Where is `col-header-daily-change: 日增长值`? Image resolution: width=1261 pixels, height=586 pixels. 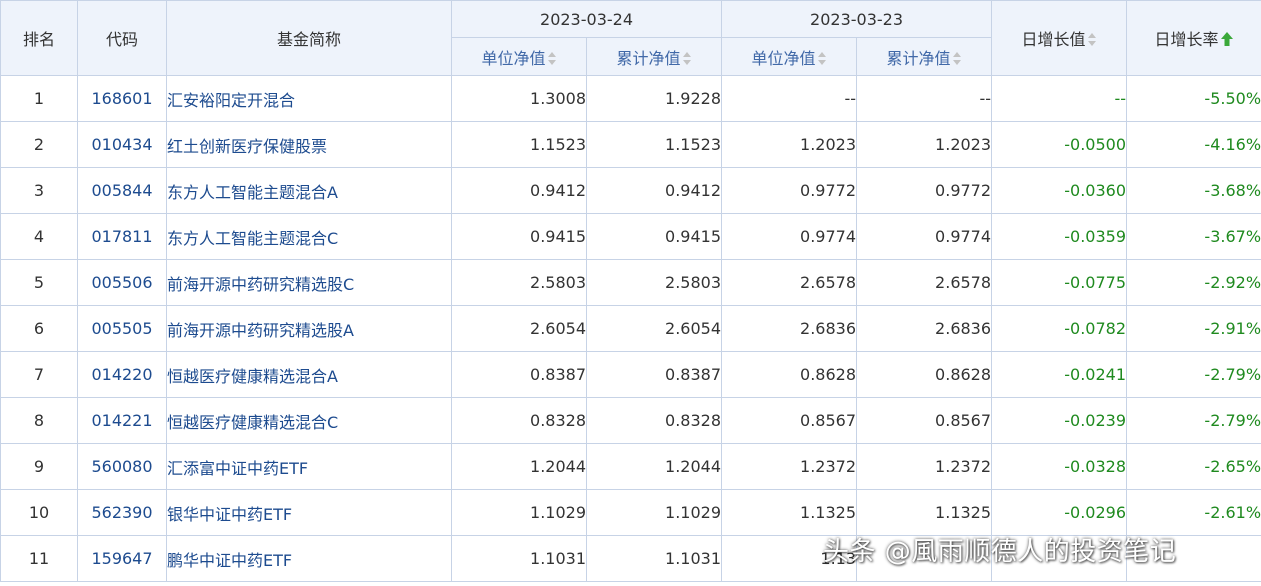 col-header-daily-change: 日增长值 is located at coordinates (1059, 38).